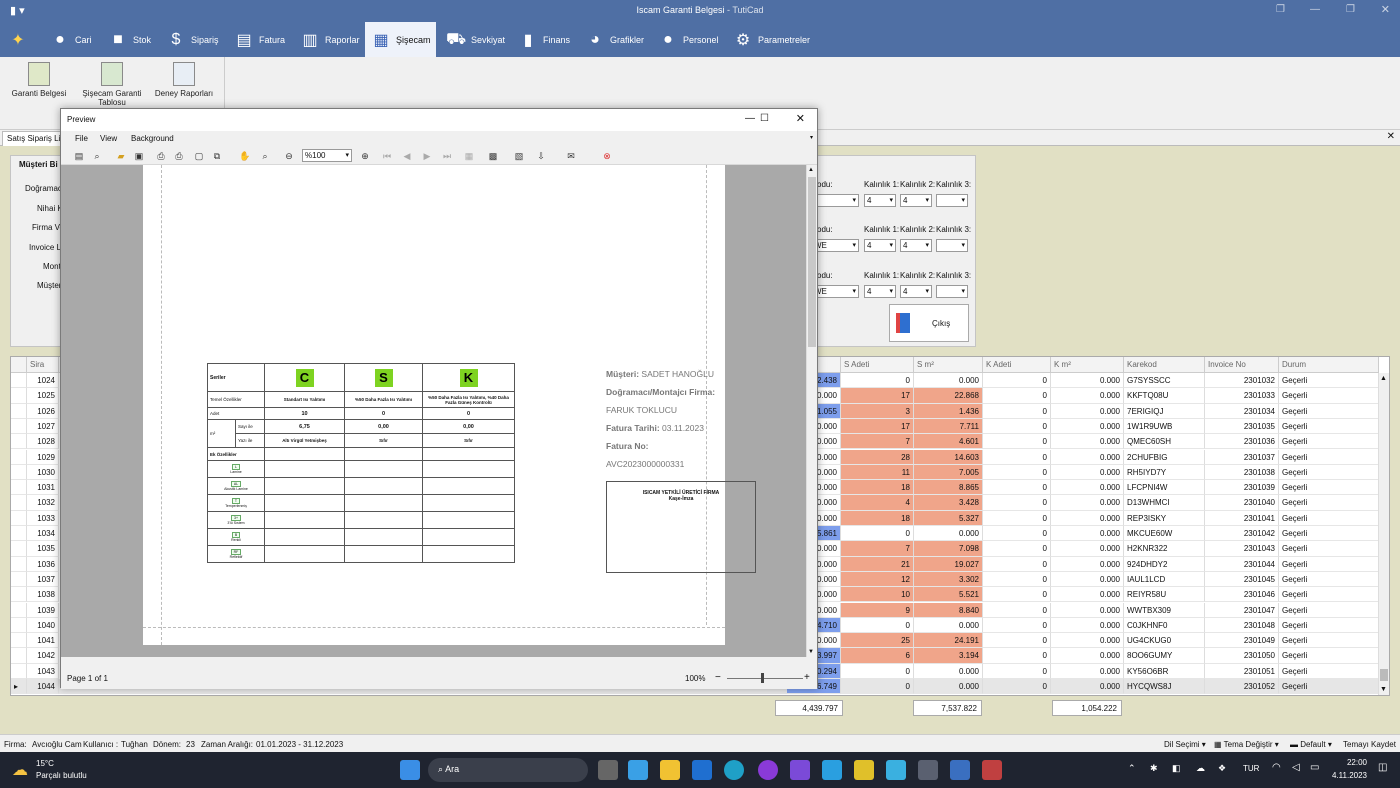 Image resolution: width=1400 pixels, height=788 pixels. Describe the element at coordinates (1242, 365) in the screenshot. I see `header-invoice: Invoice No` at that location.